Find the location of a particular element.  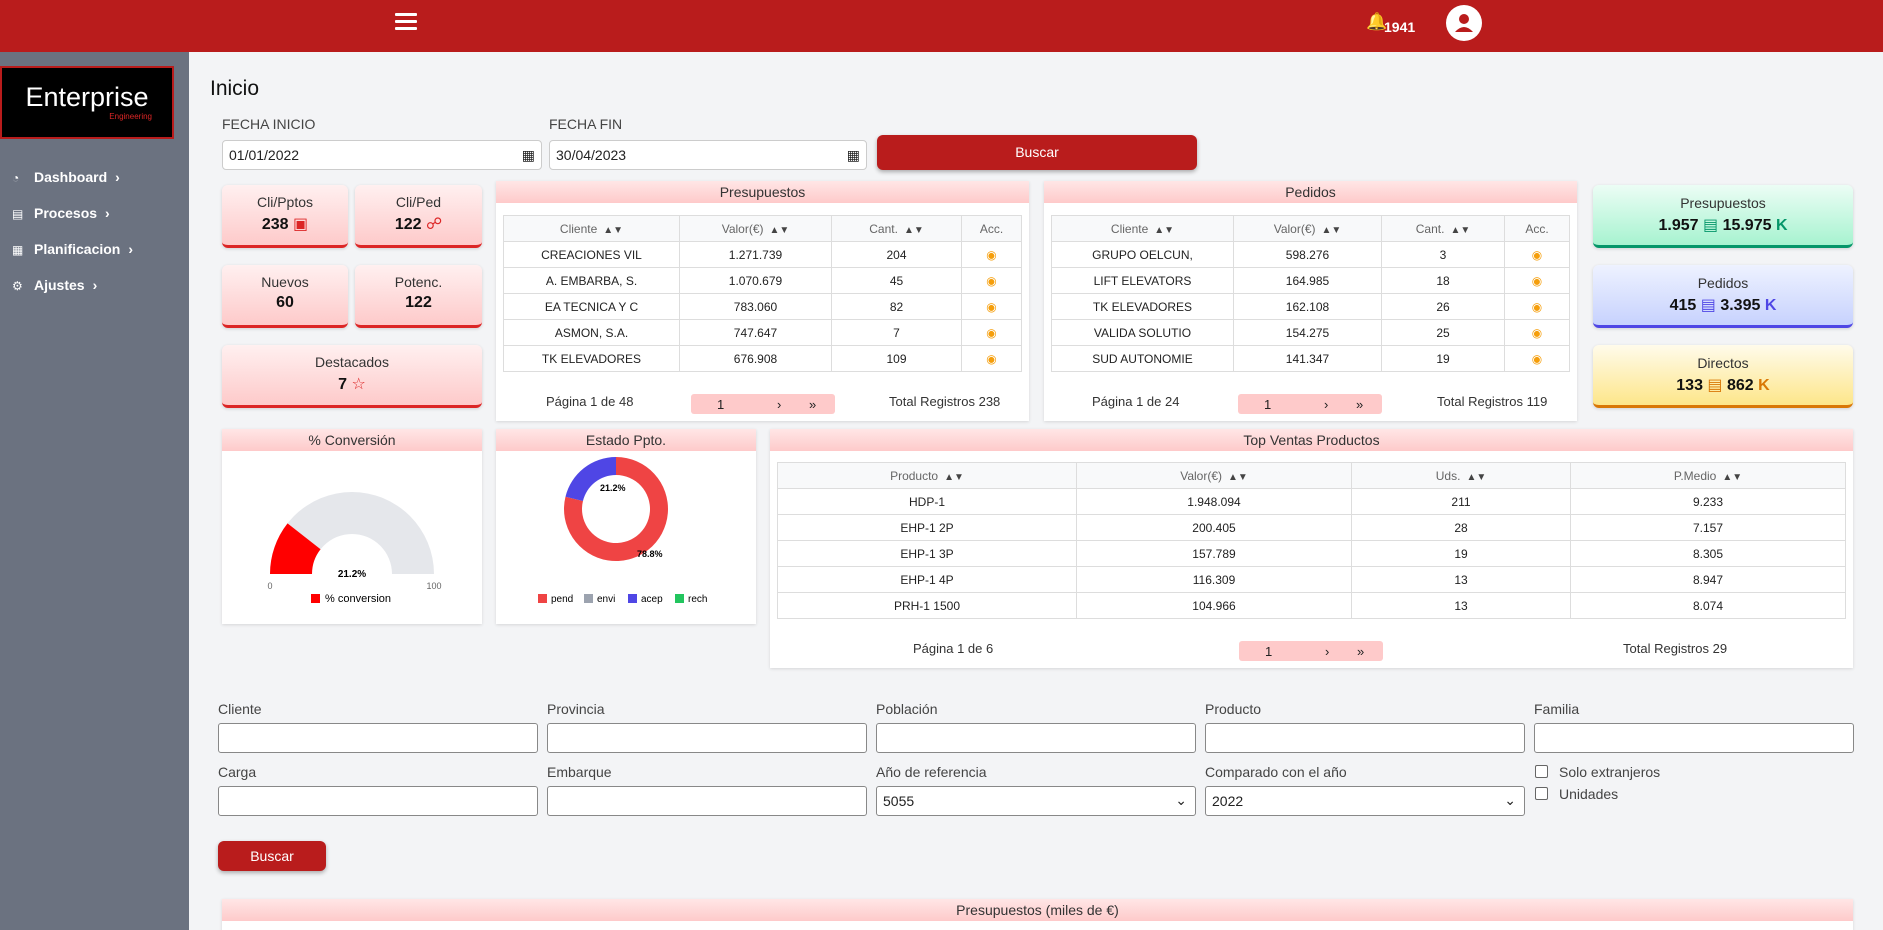

solo-extranjeros-checkbox is located at coordinates (1541, 771).